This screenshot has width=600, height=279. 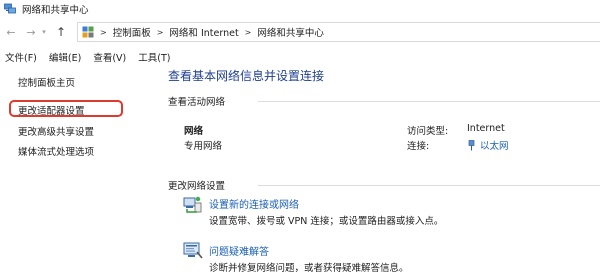 I want to click on sidebar-item-media-streaming: 媒体流式处理选项, so click(x=56, y=151).